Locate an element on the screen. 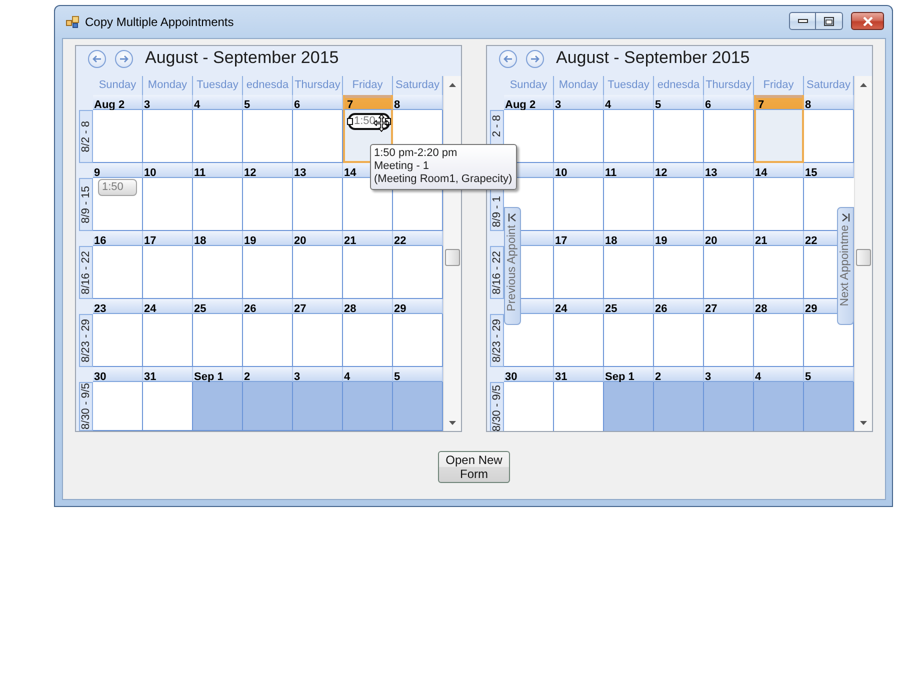  close-button is located at coordinates (867, 21).